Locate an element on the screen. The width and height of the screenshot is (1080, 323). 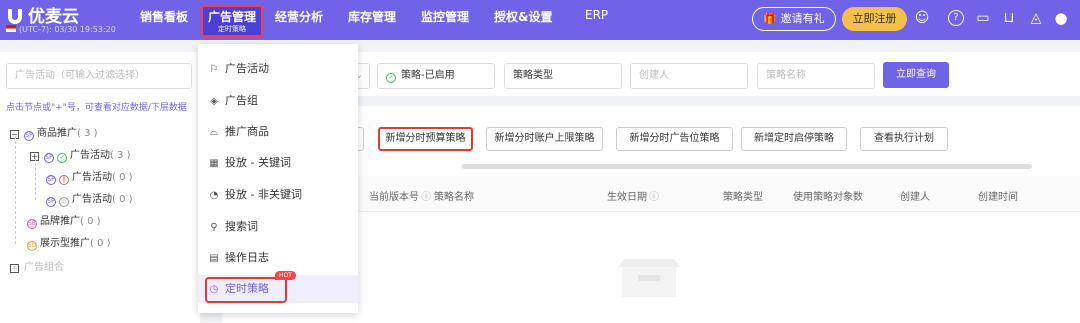
nav-business-analysis: 经营分析 is located at coordinates (299, 16).